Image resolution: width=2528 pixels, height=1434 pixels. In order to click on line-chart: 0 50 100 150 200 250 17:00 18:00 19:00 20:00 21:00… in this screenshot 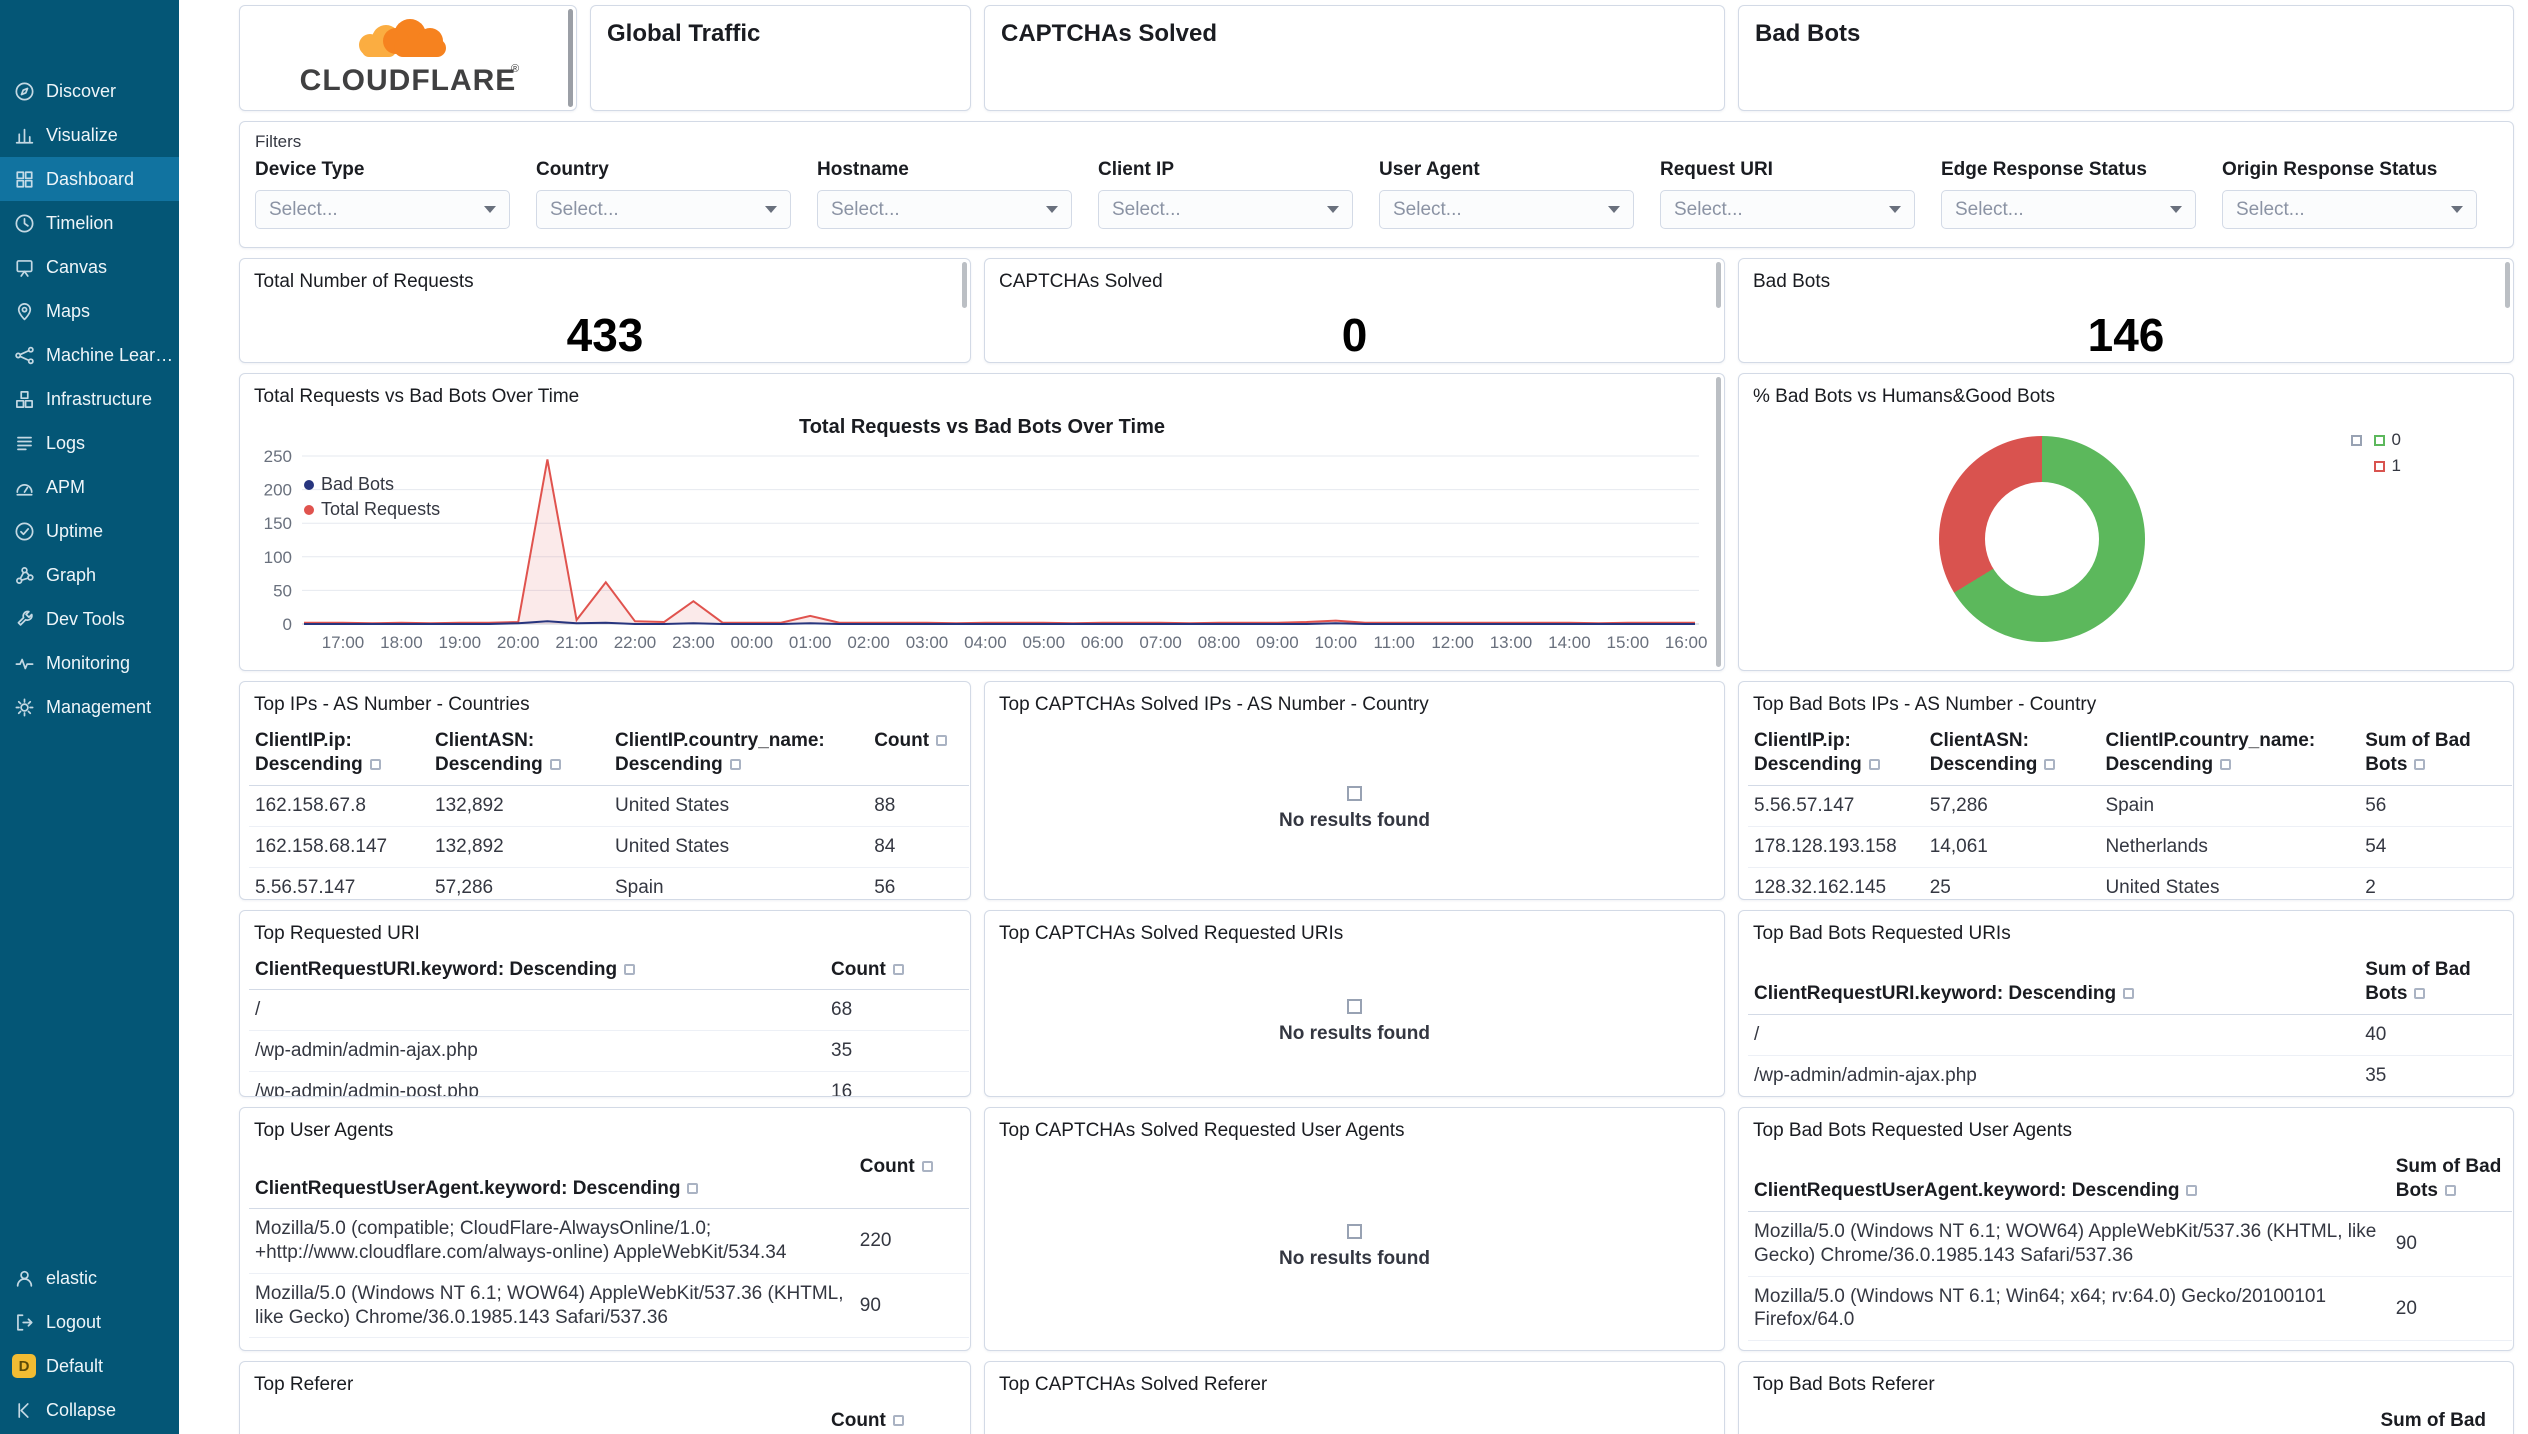, I will do `click(982, 522)`.